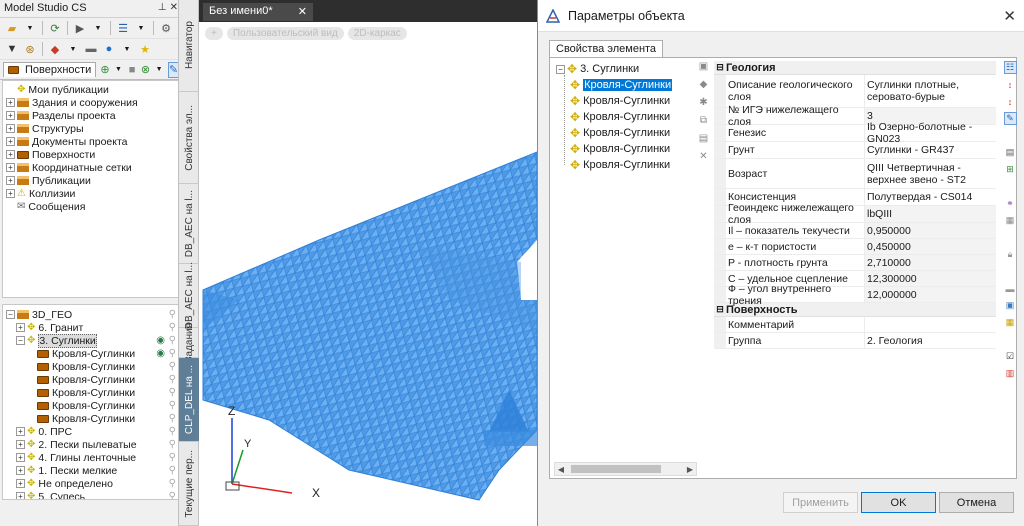  What do you see at coordinates (616, 469) in the screenshot?
I see `scroll-thumb` at bounding box center [616, 469].